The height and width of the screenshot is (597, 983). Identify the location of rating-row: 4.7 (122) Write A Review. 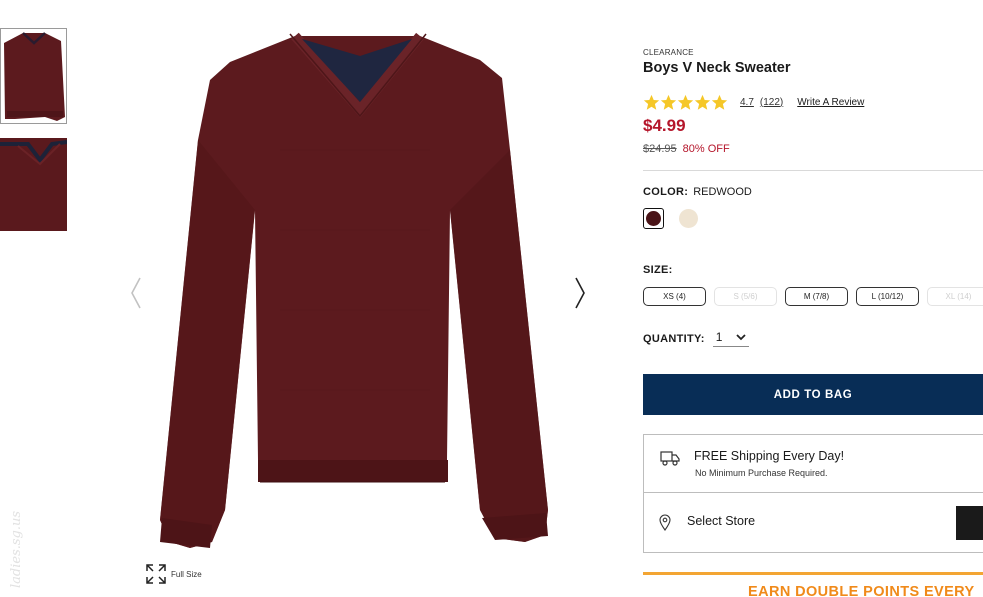
(753, 102).